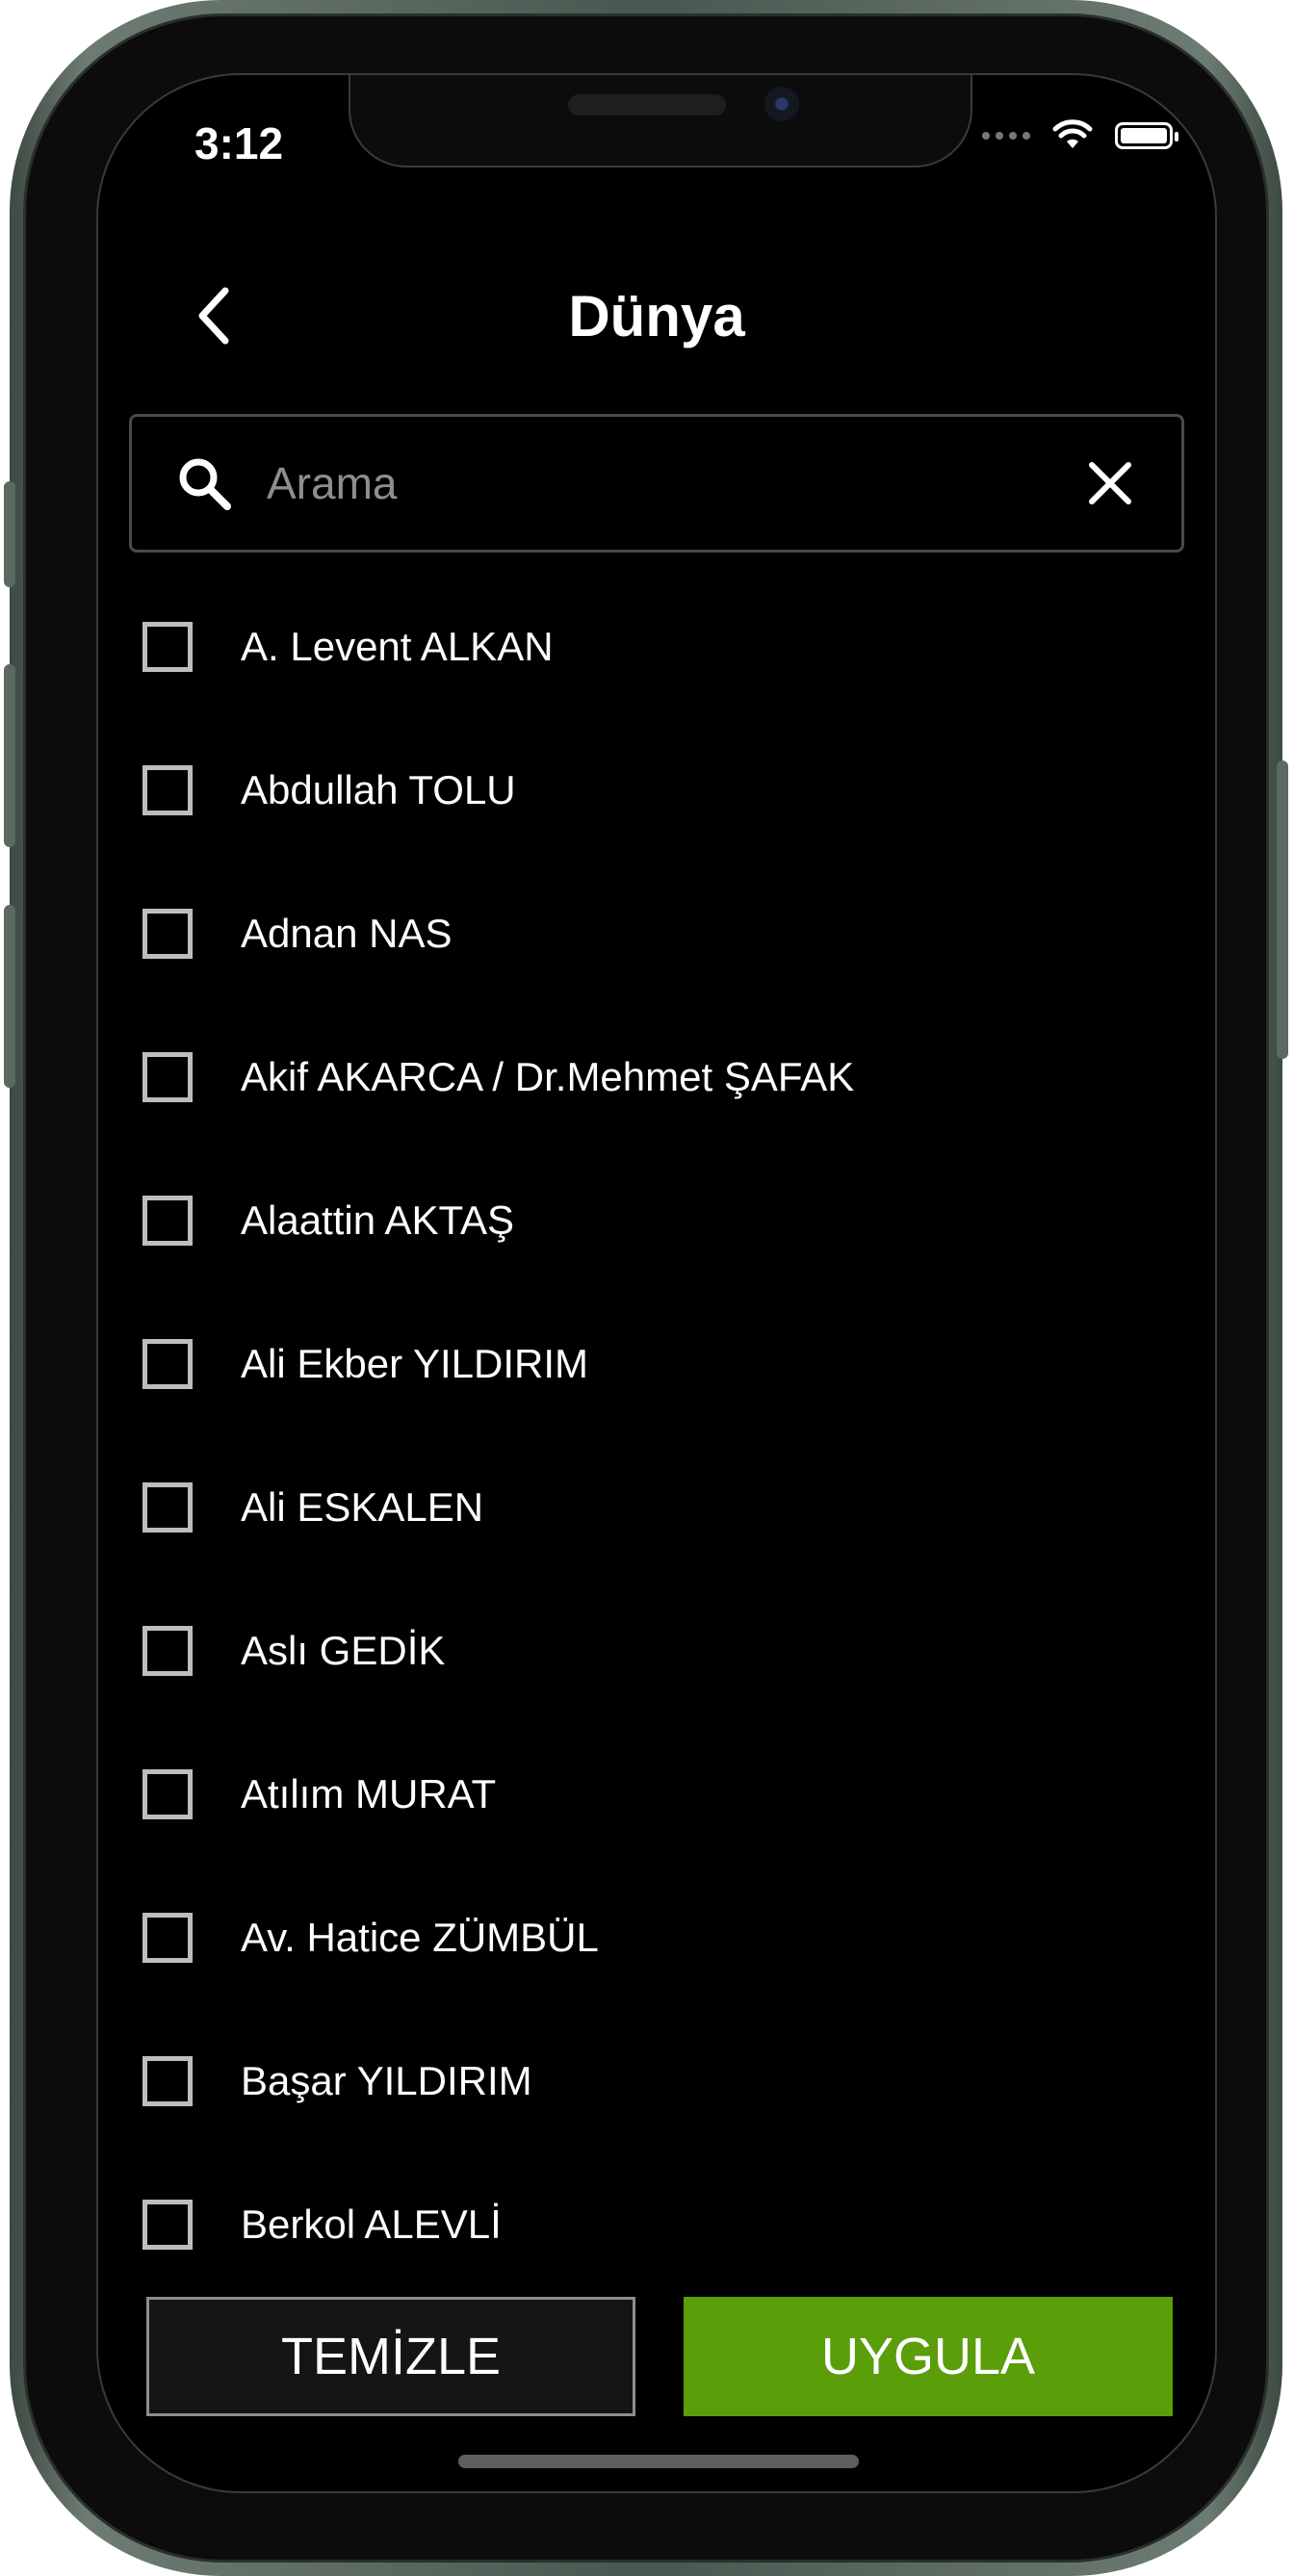 This screenshot has width=1294, height=2576. Describe the element at coordinates (656, 2224) in the screenshot. I see `list-item: Berkol ALEVLİ` at that location.